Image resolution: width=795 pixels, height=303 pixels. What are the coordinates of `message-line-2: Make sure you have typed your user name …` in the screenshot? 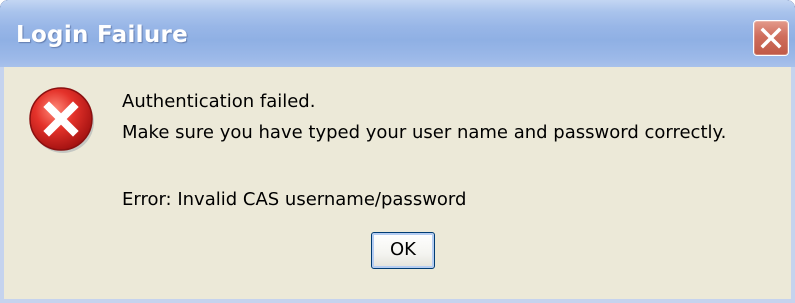 It's located at (424, 132).